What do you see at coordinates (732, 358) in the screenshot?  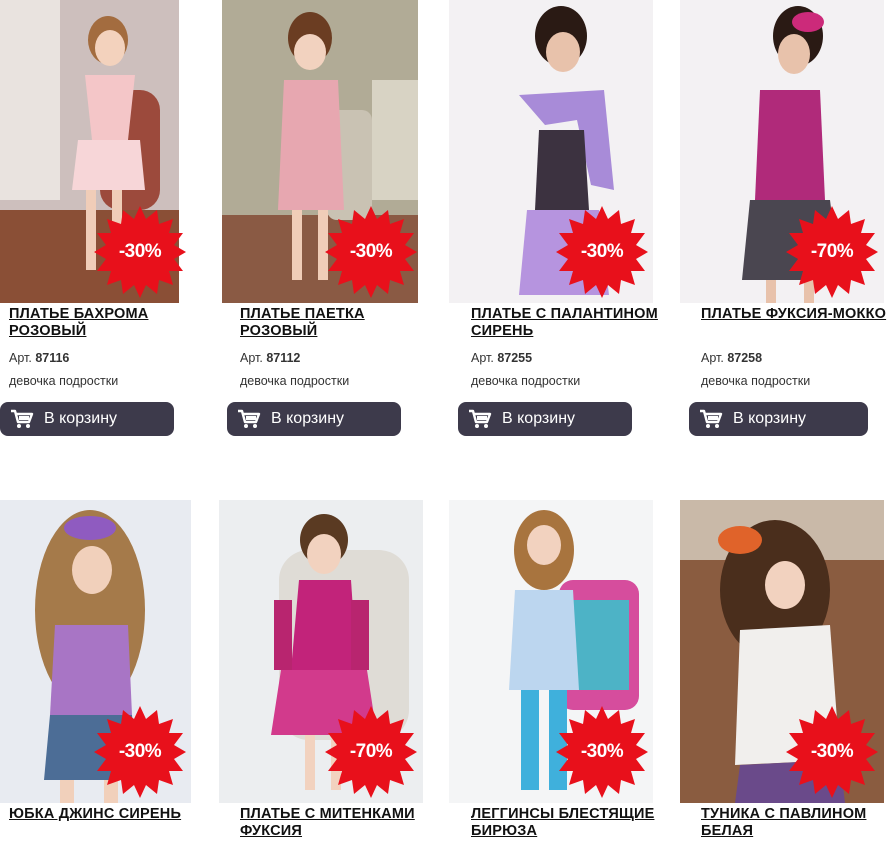 I see `article-number: Арт. 87258` at bounding box center [732, 358].